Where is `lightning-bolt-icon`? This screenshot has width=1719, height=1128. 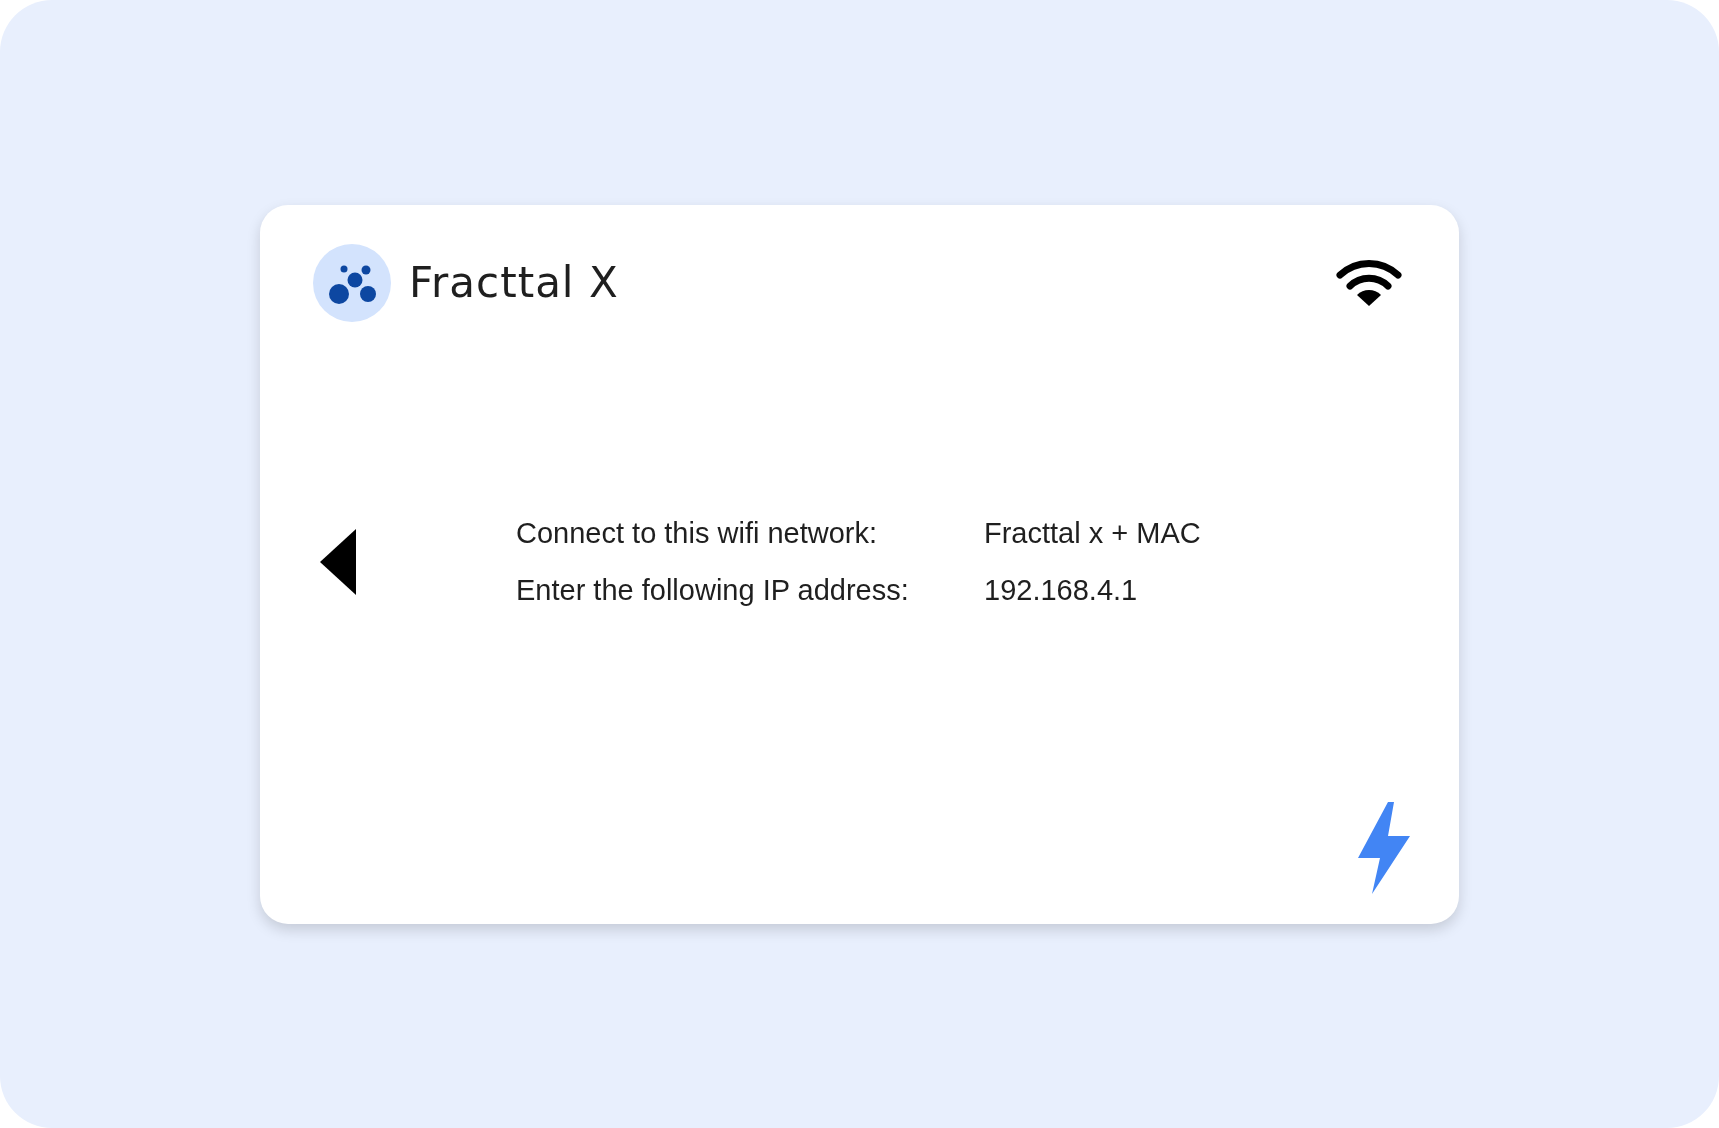 lightning-bolt-icon is located at coordinates (1384, 847).